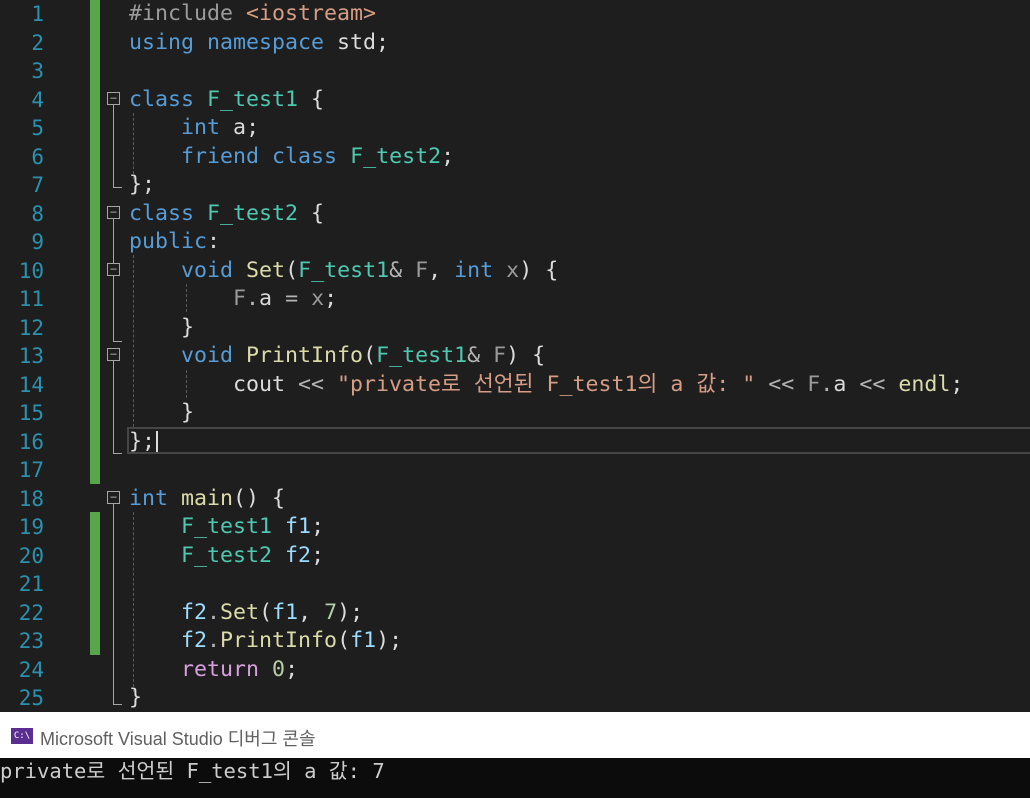  What do you see at coordinates (113, 212) in the screenshot?
I see `collapse-class-ftest2-icon: −` at bounding box center [113, 212].